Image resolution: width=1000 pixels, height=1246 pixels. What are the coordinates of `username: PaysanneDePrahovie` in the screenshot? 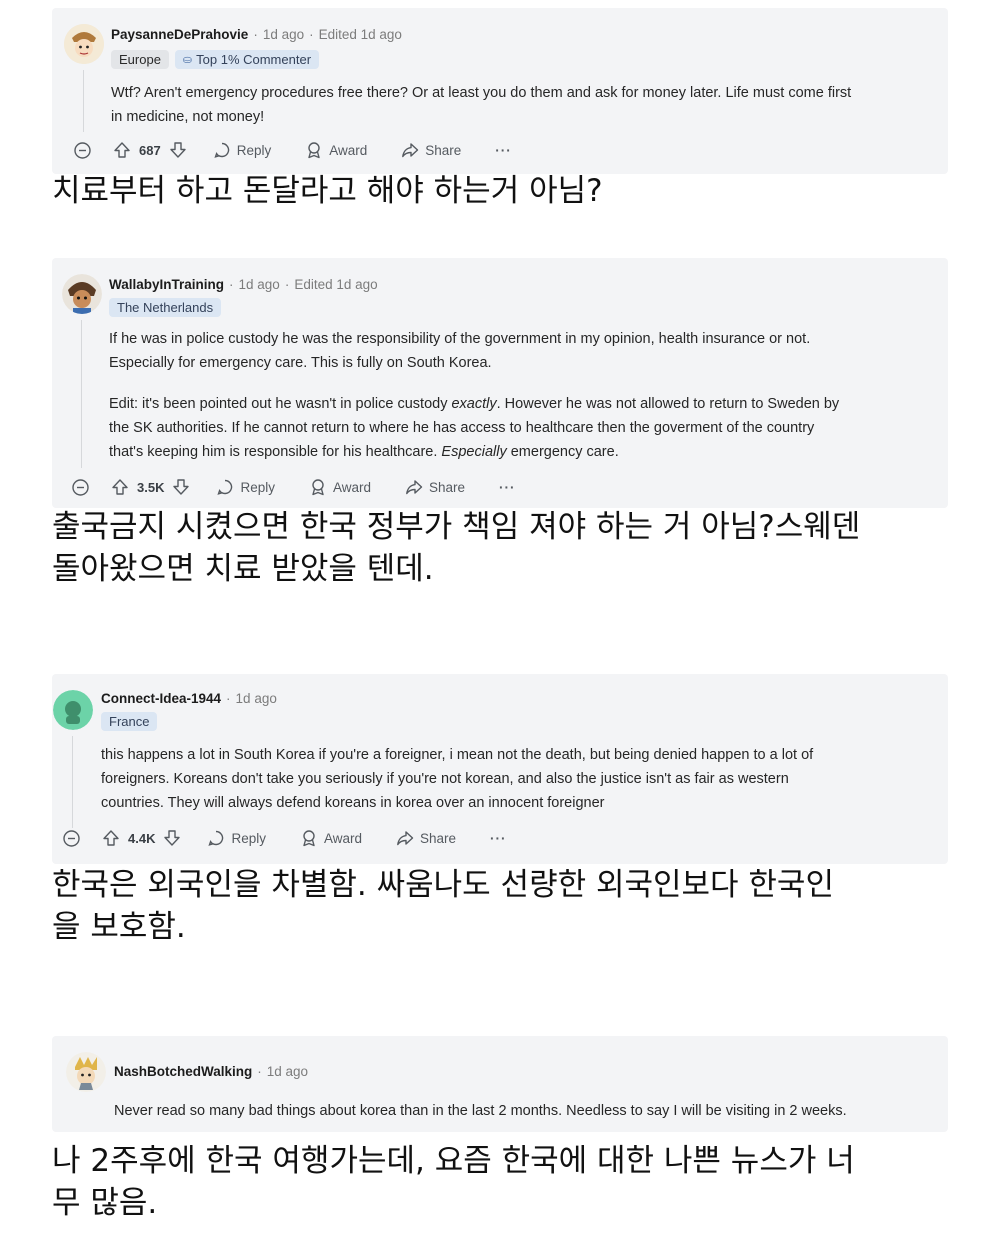 It's located at (179, 34).